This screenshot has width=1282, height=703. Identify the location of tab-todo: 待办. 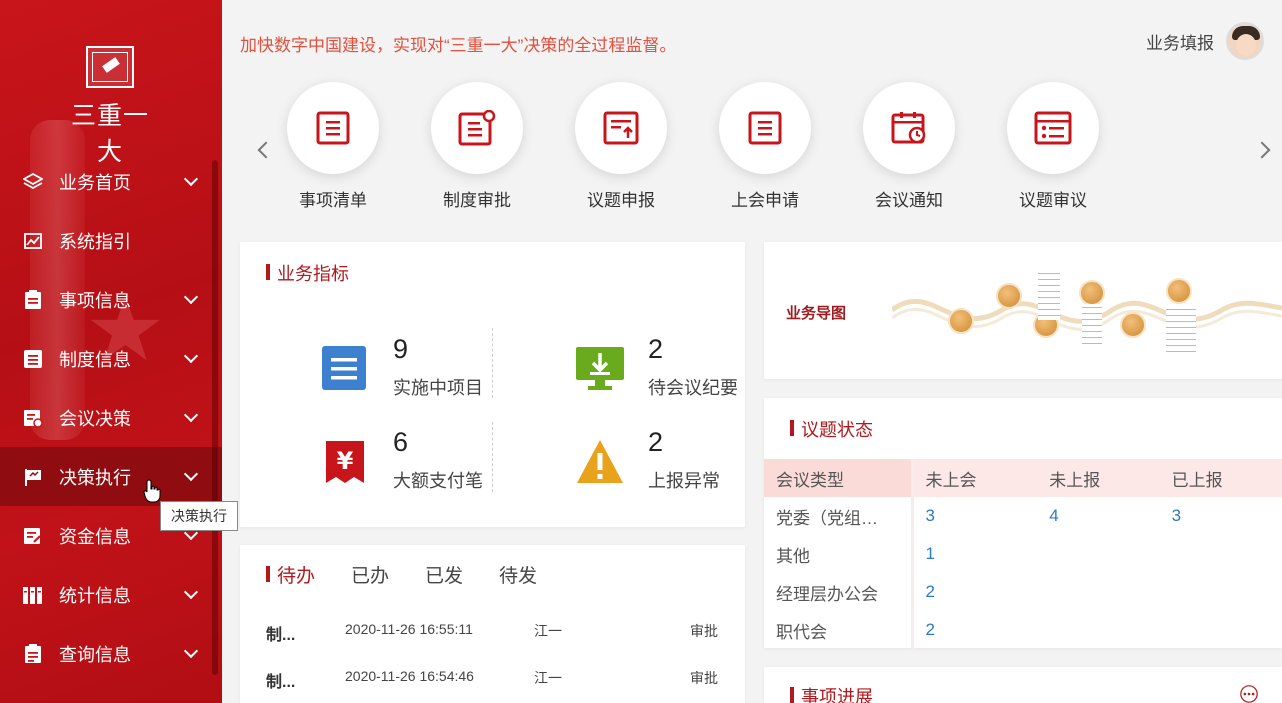
(290, 574).